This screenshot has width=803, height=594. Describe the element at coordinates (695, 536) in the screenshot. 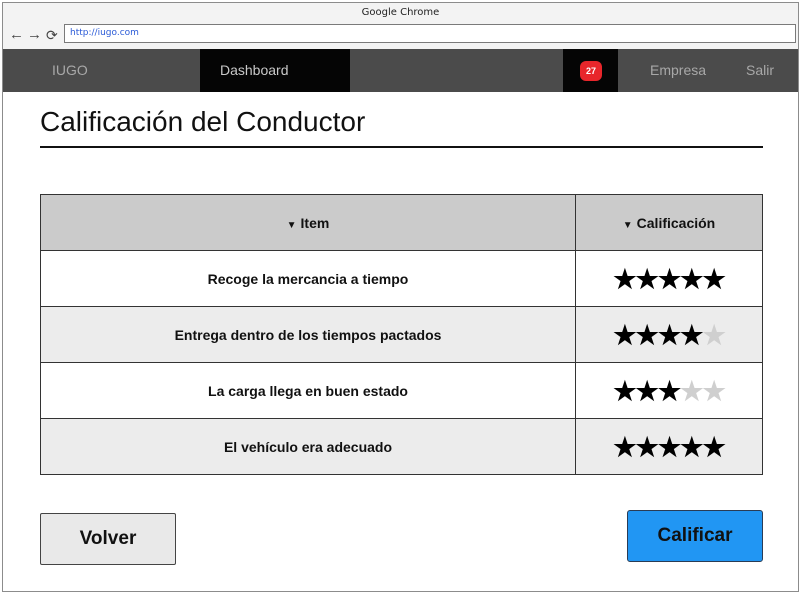

I see `rate-button: Calificar` at that location.